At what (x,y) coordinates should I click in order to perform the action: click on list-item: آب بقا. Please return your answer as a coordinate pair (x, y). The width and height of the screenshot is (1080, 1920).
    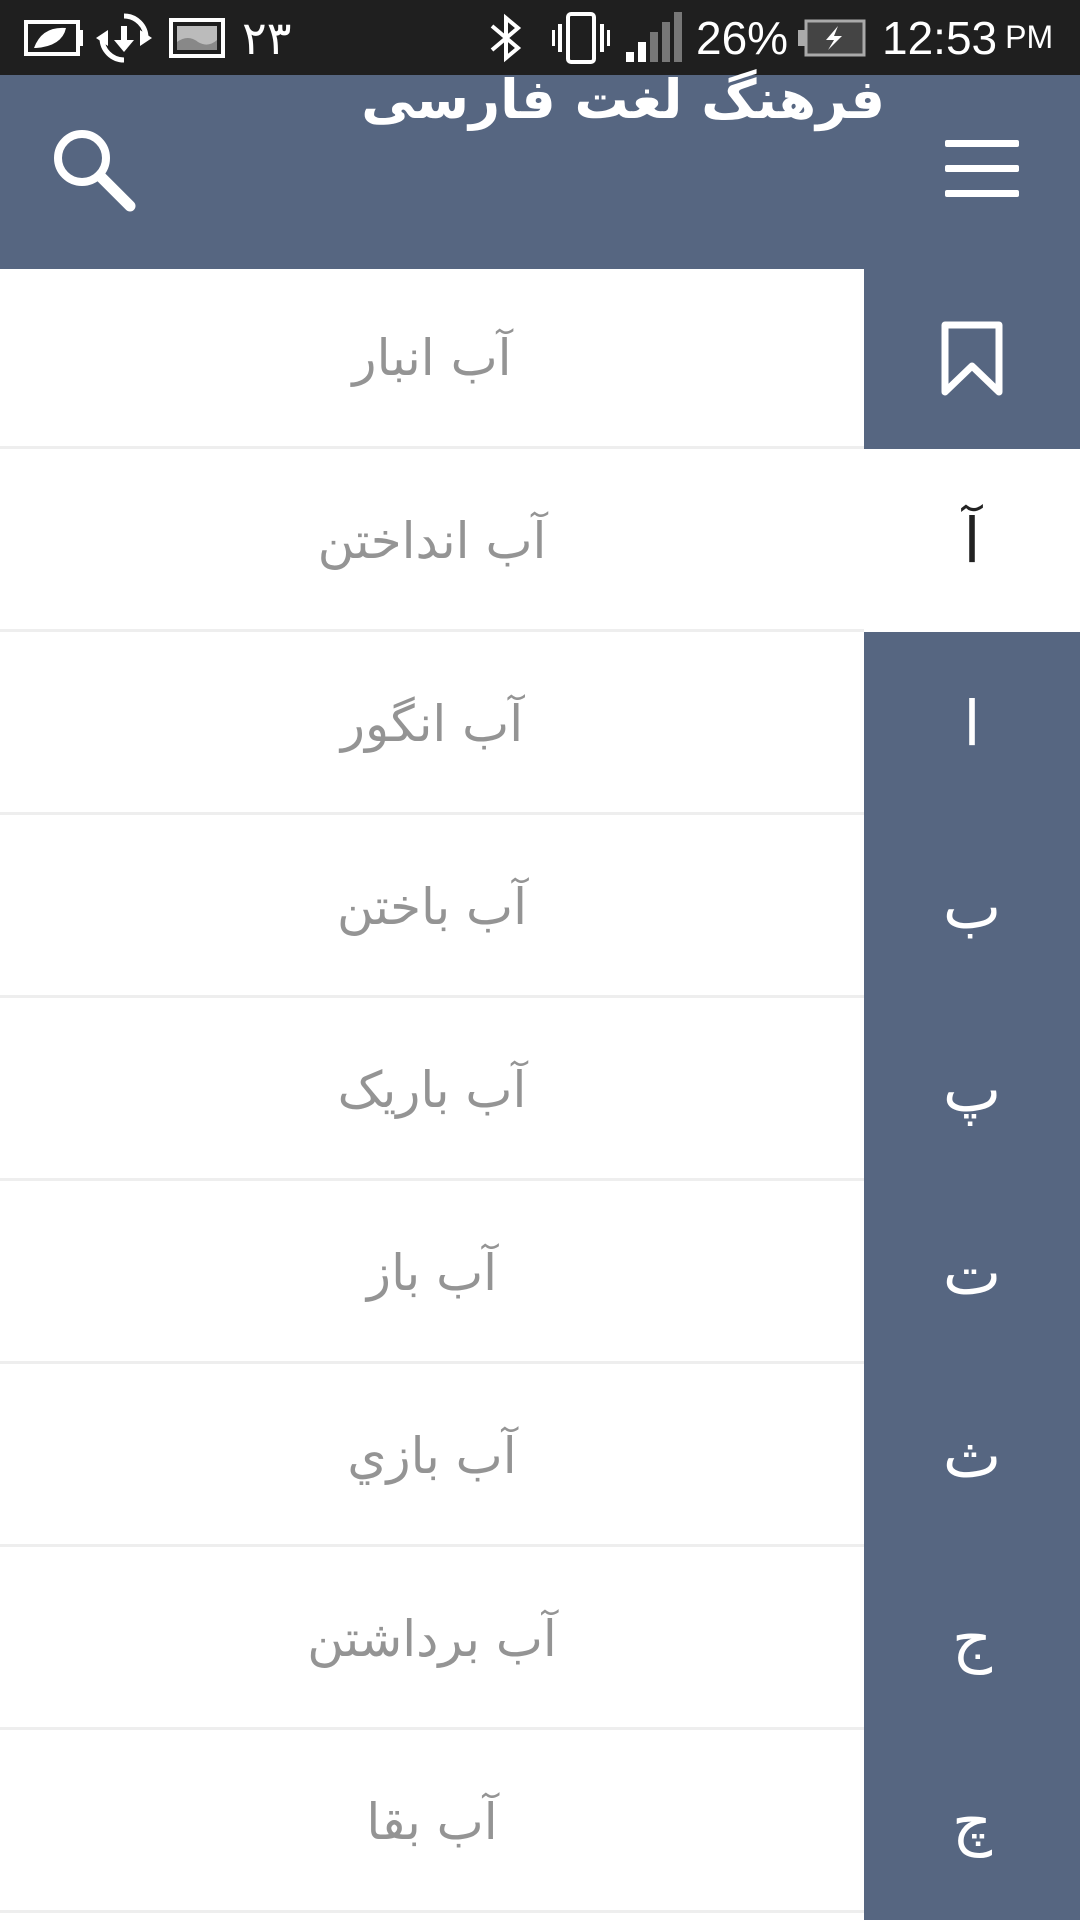
    Looking at the image, I should click on (432, 1823).